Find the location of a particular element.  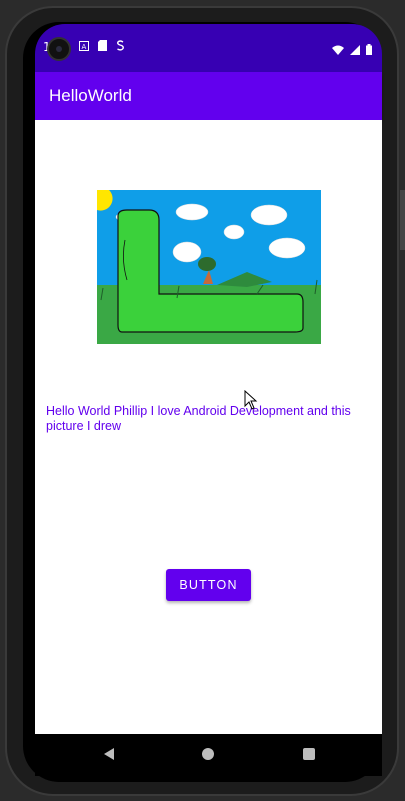

status-right is located at coordinates (352, 49).